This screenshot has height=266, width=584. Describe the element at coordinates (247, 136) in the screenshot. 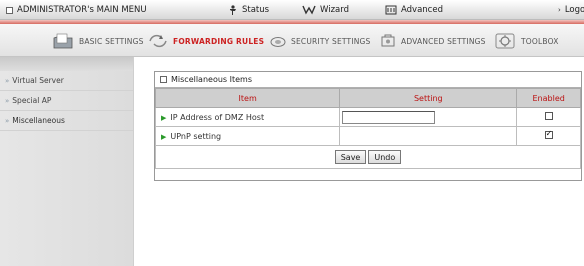

I see `row-label-cell: ▶ UPnP setting` at that location.